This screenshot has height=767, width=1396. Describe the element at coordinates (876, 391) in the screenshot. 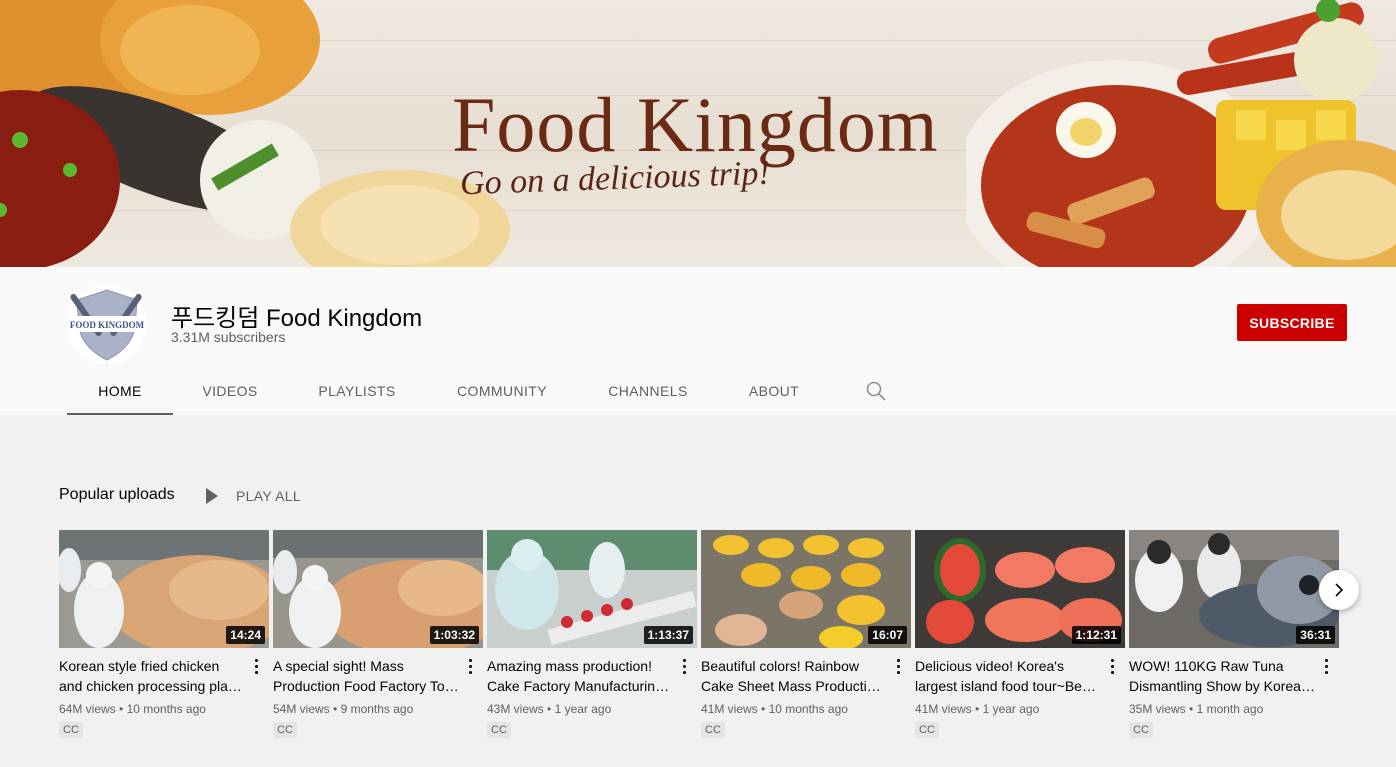

I see `channel-search-icon` at that location.